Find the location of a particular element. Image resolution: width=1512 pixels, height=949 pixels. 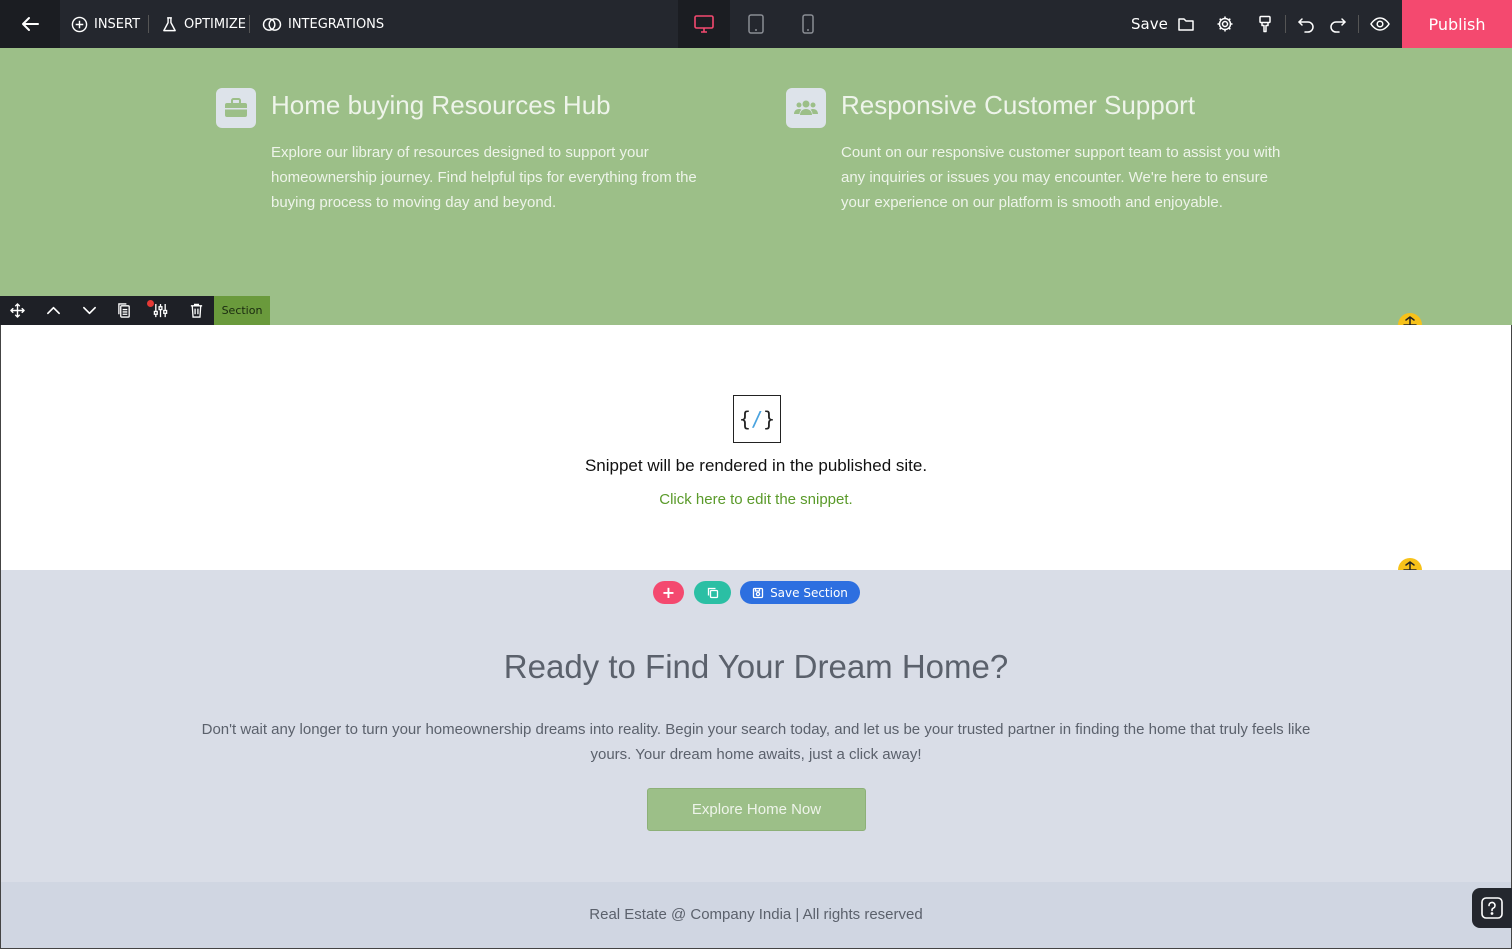

mobile-icon is located at coordinates (808, 24).